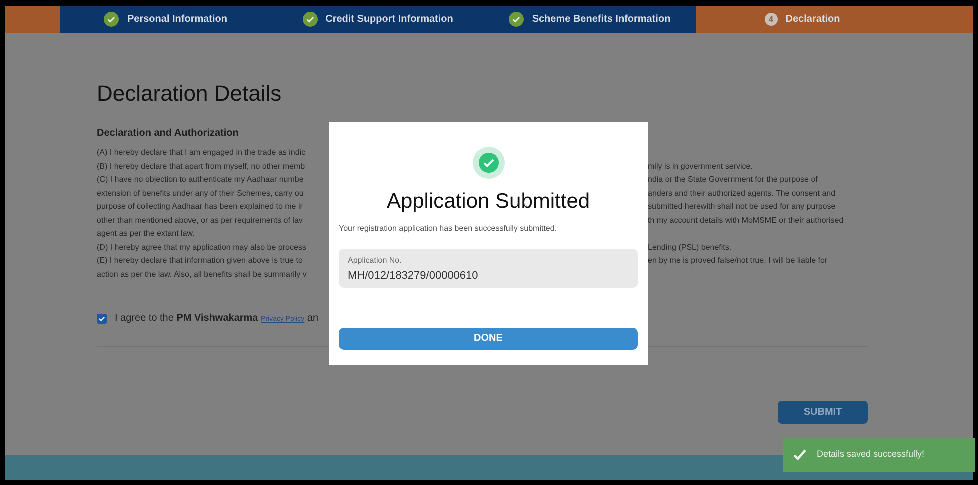  Describe the element at coordinates (200, 220) in the screenshot. I see `declaration-text: other than mentioned above, or as per requirements of lav` at that location.